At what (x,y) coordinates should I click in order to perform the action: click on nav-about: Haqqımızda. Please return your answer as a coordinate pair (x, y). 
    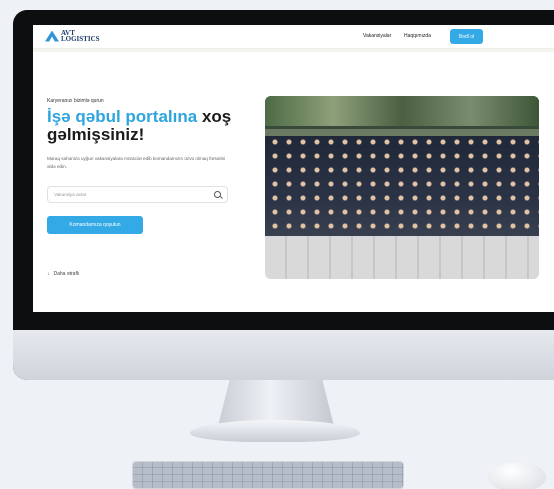
    Looking at the image, I should click on (417, 36).